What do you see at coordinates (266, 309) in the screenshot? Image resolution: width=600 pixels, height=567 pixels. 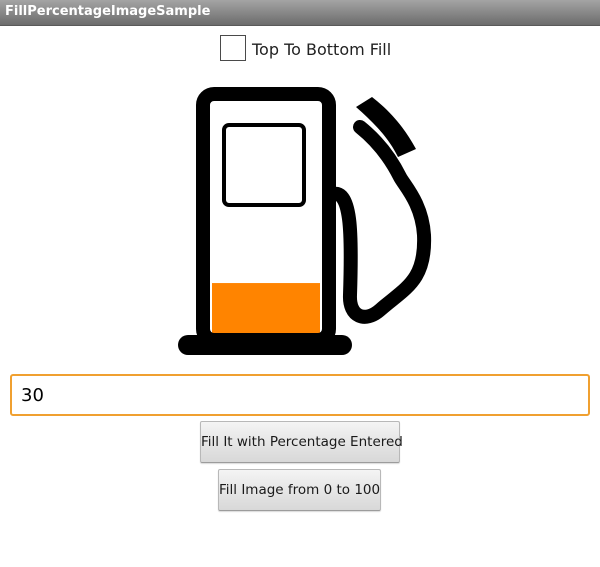 I see `fill-level` at bounding box center [266, 309].